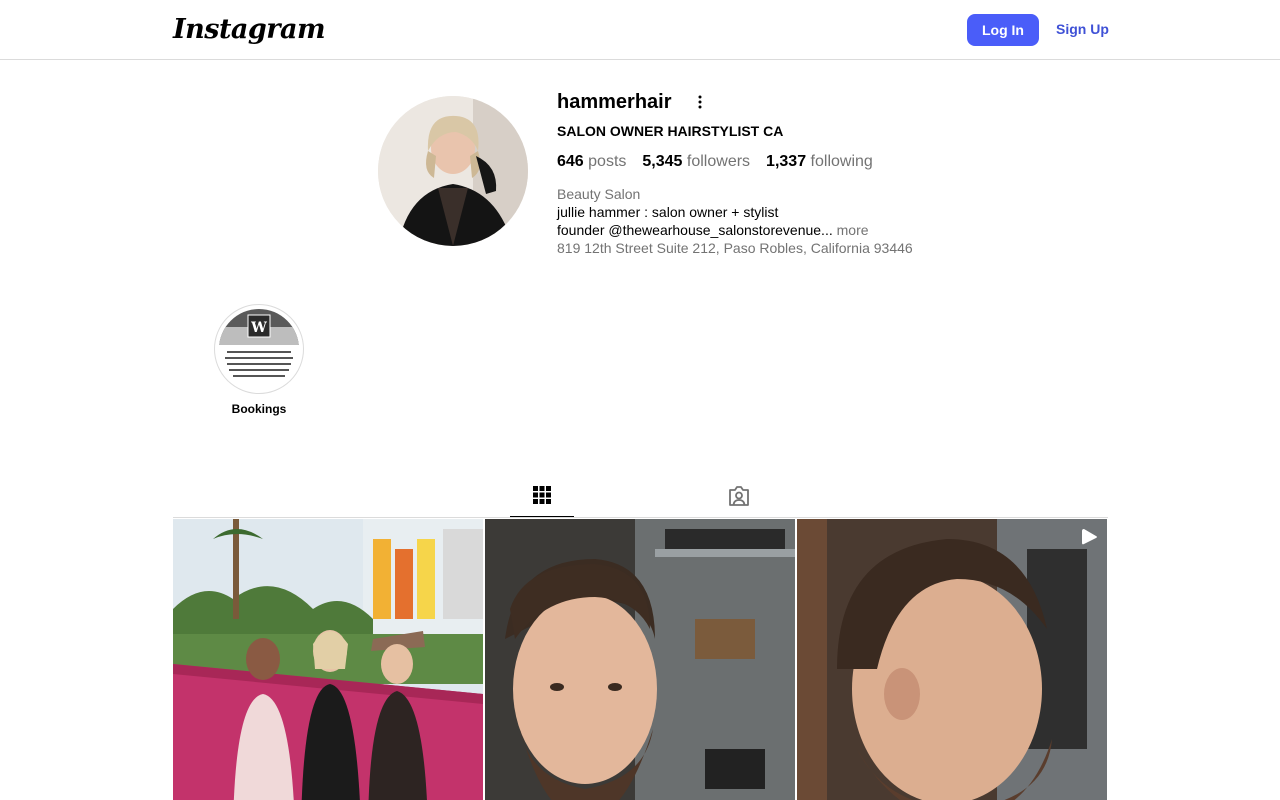 This screenshot has width=1280, height=800. I want to click on tabs-divider, so click(640, 517).